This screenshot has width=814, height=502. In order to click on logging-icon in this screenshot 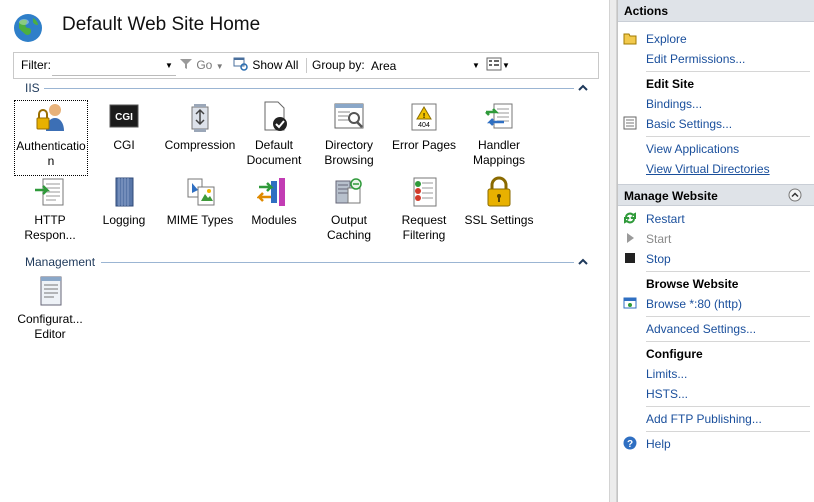, I will do `click(124, 192)`.